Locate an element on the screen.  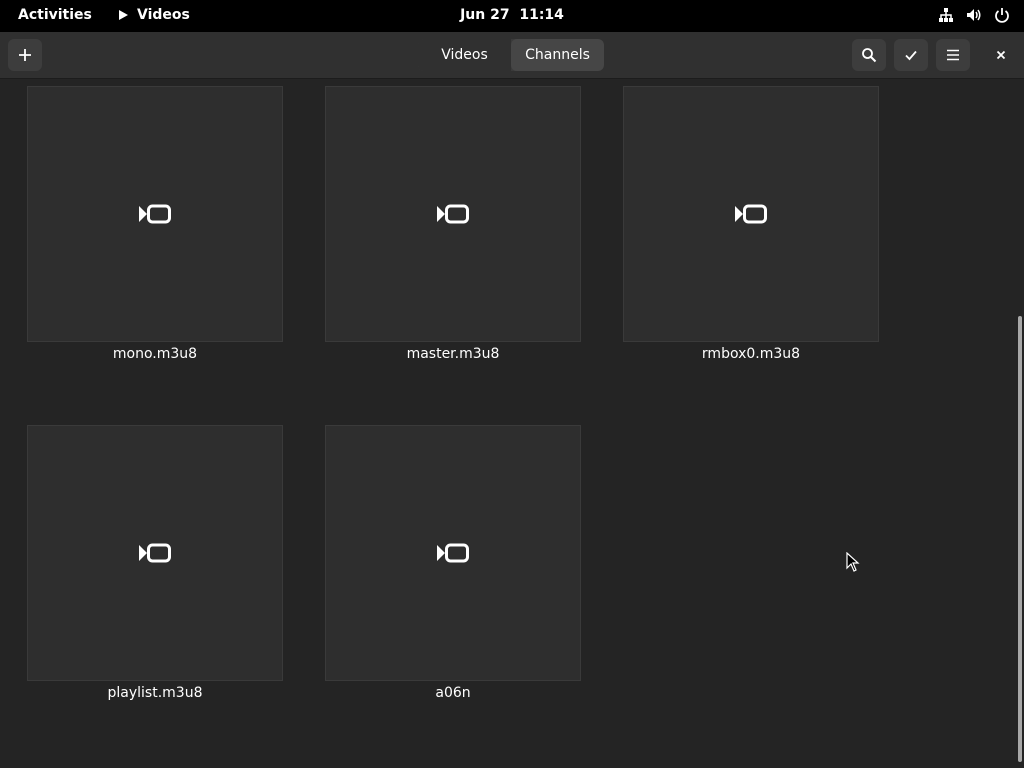
checkmark-icon is located at coordinates (911, 55).